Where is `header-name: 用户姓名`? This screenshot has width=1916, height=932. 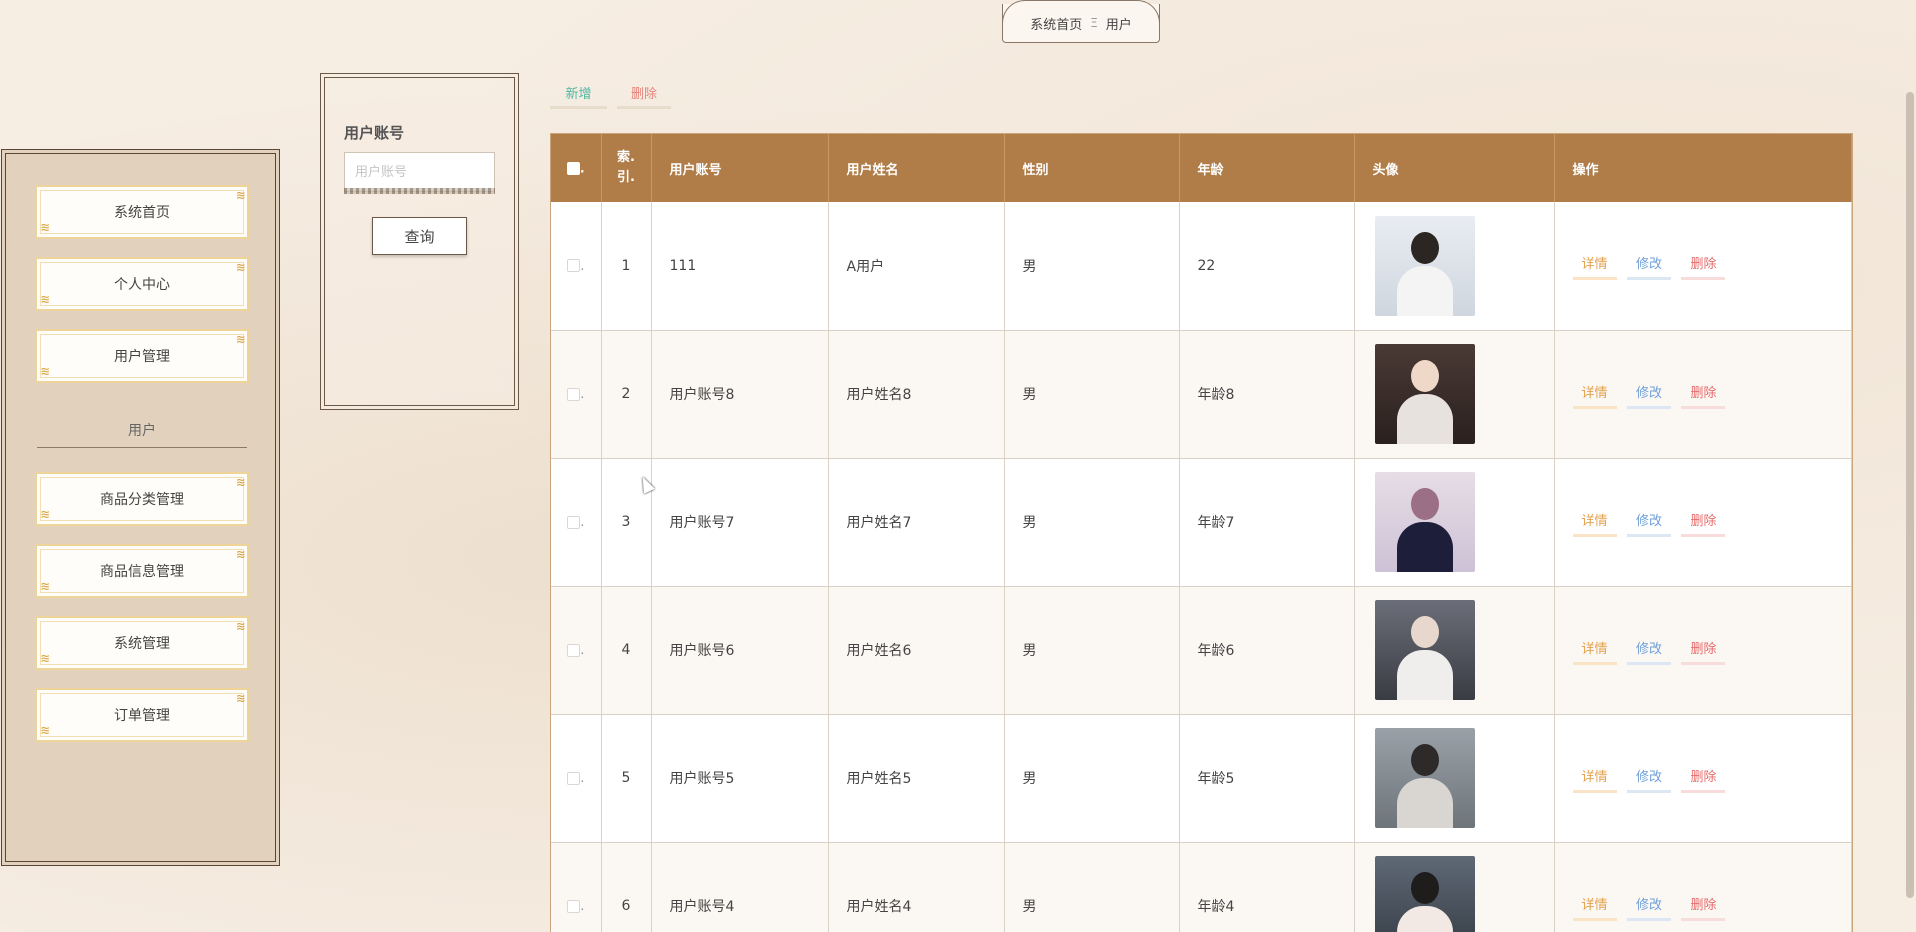 header-name: 用户姓名 is located at coordinates (916, 168).